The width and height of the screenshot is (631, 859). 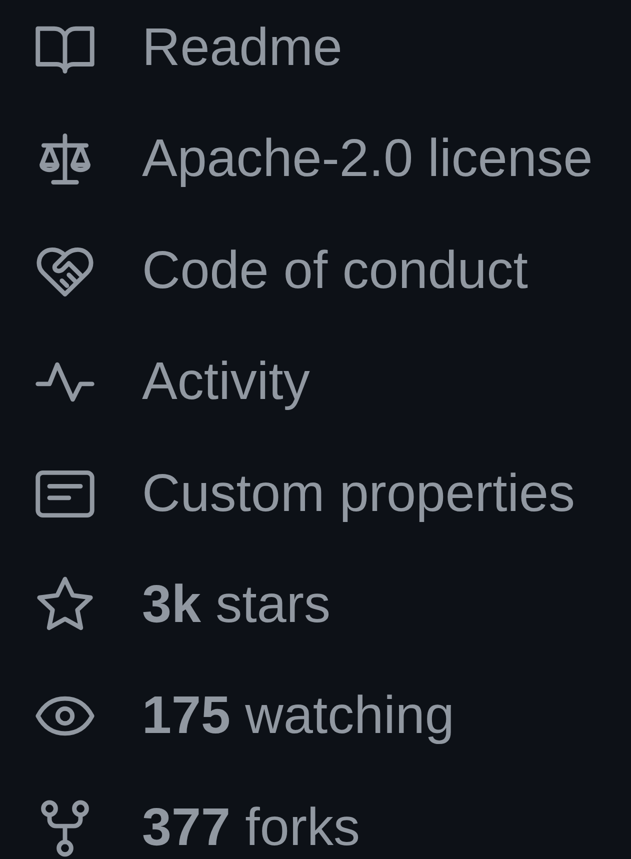 I want to click on activity-link: Activity, so click(x=226, y=382).